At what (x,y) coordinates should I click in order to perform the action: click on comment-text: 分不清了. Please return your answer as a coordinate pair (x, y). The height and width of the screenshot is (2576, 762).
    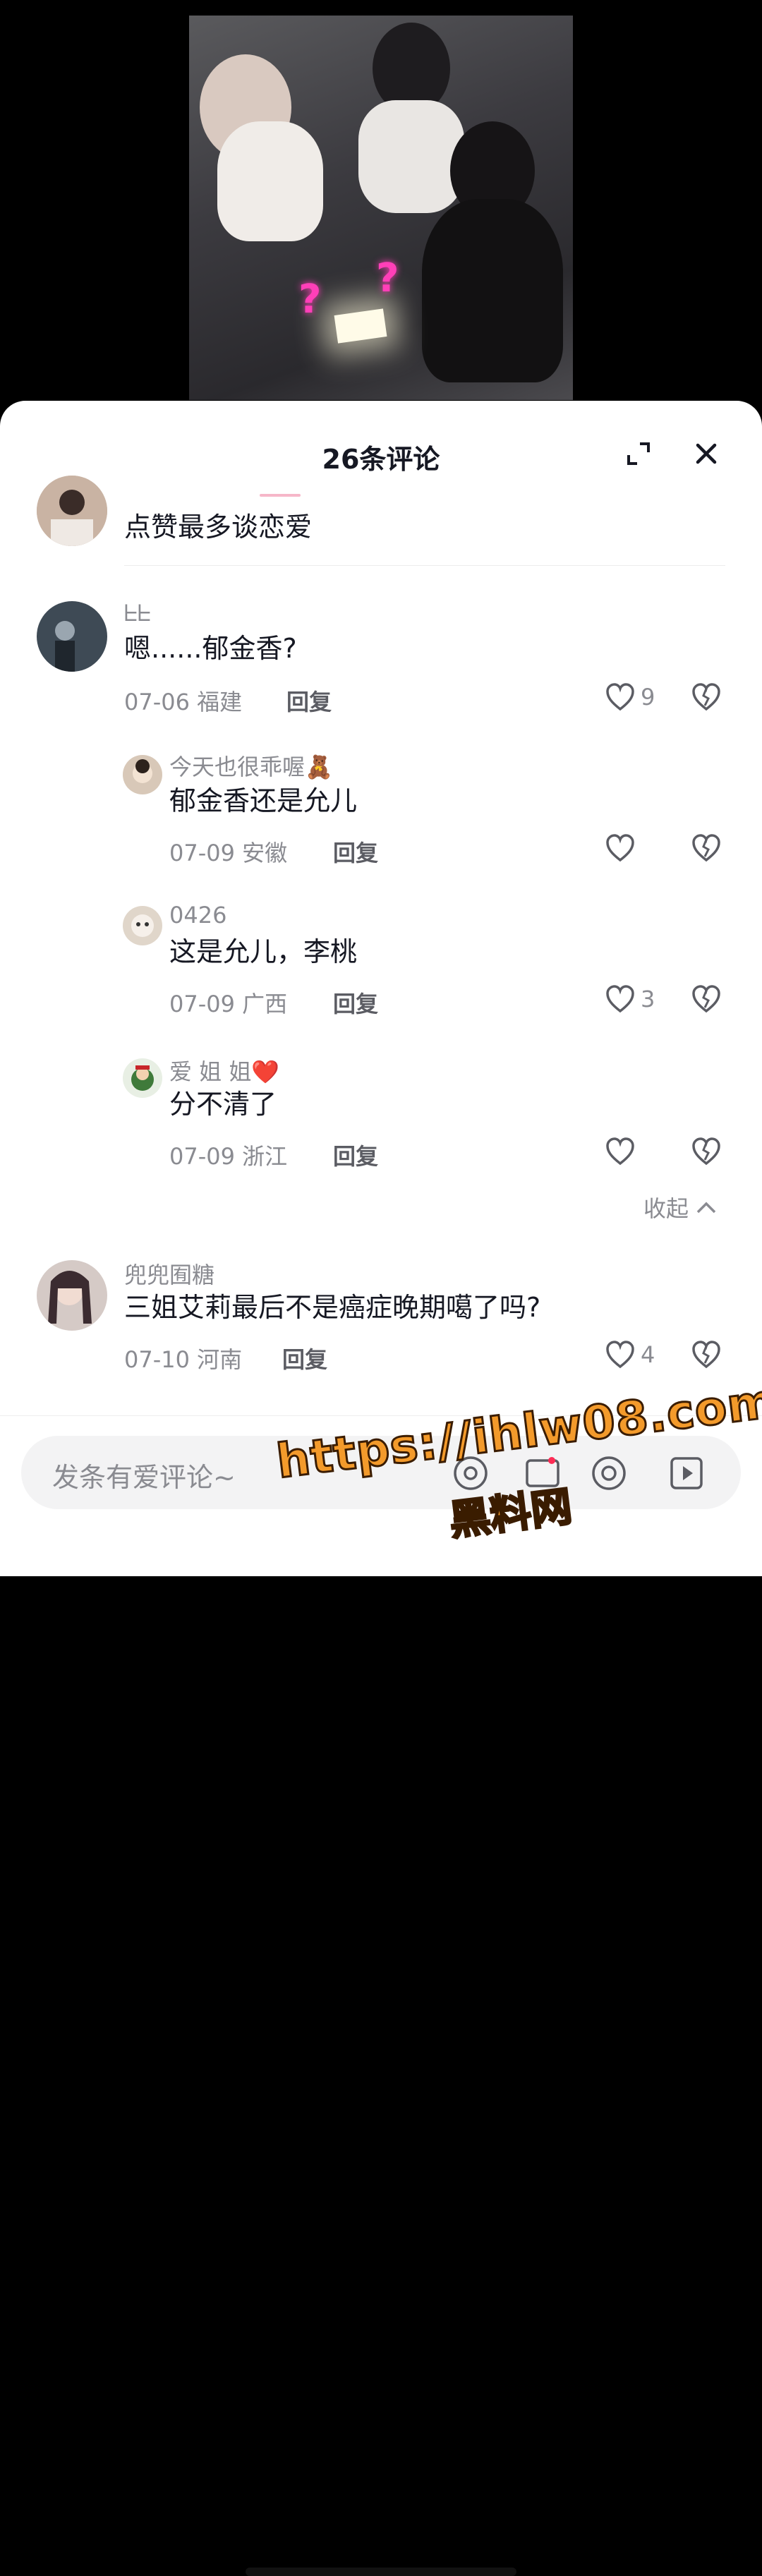
    Looking at the image, I should click on (223, 1105).